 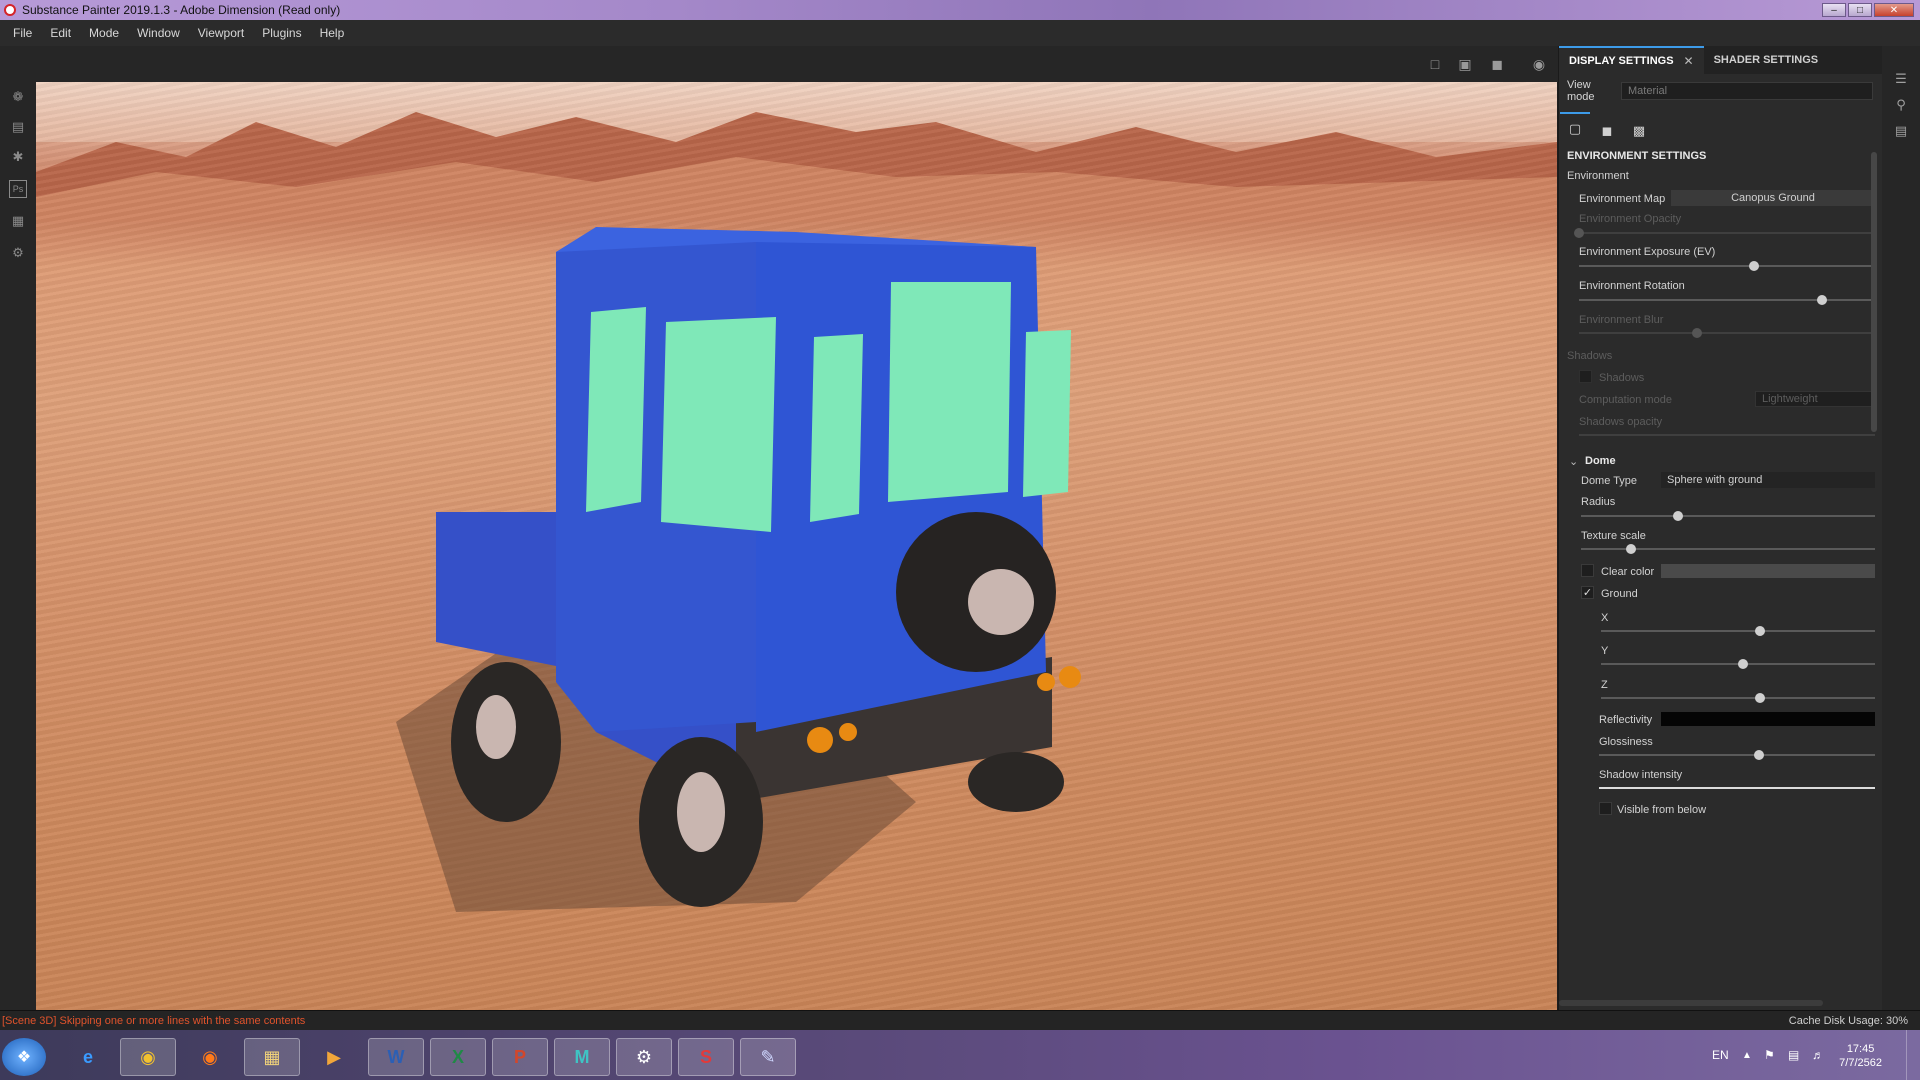 What do you see at coordinates (1691, 1003) in the screenshot?
I see `horizontal-scrollbar` at bounding box center [1691, 1003].